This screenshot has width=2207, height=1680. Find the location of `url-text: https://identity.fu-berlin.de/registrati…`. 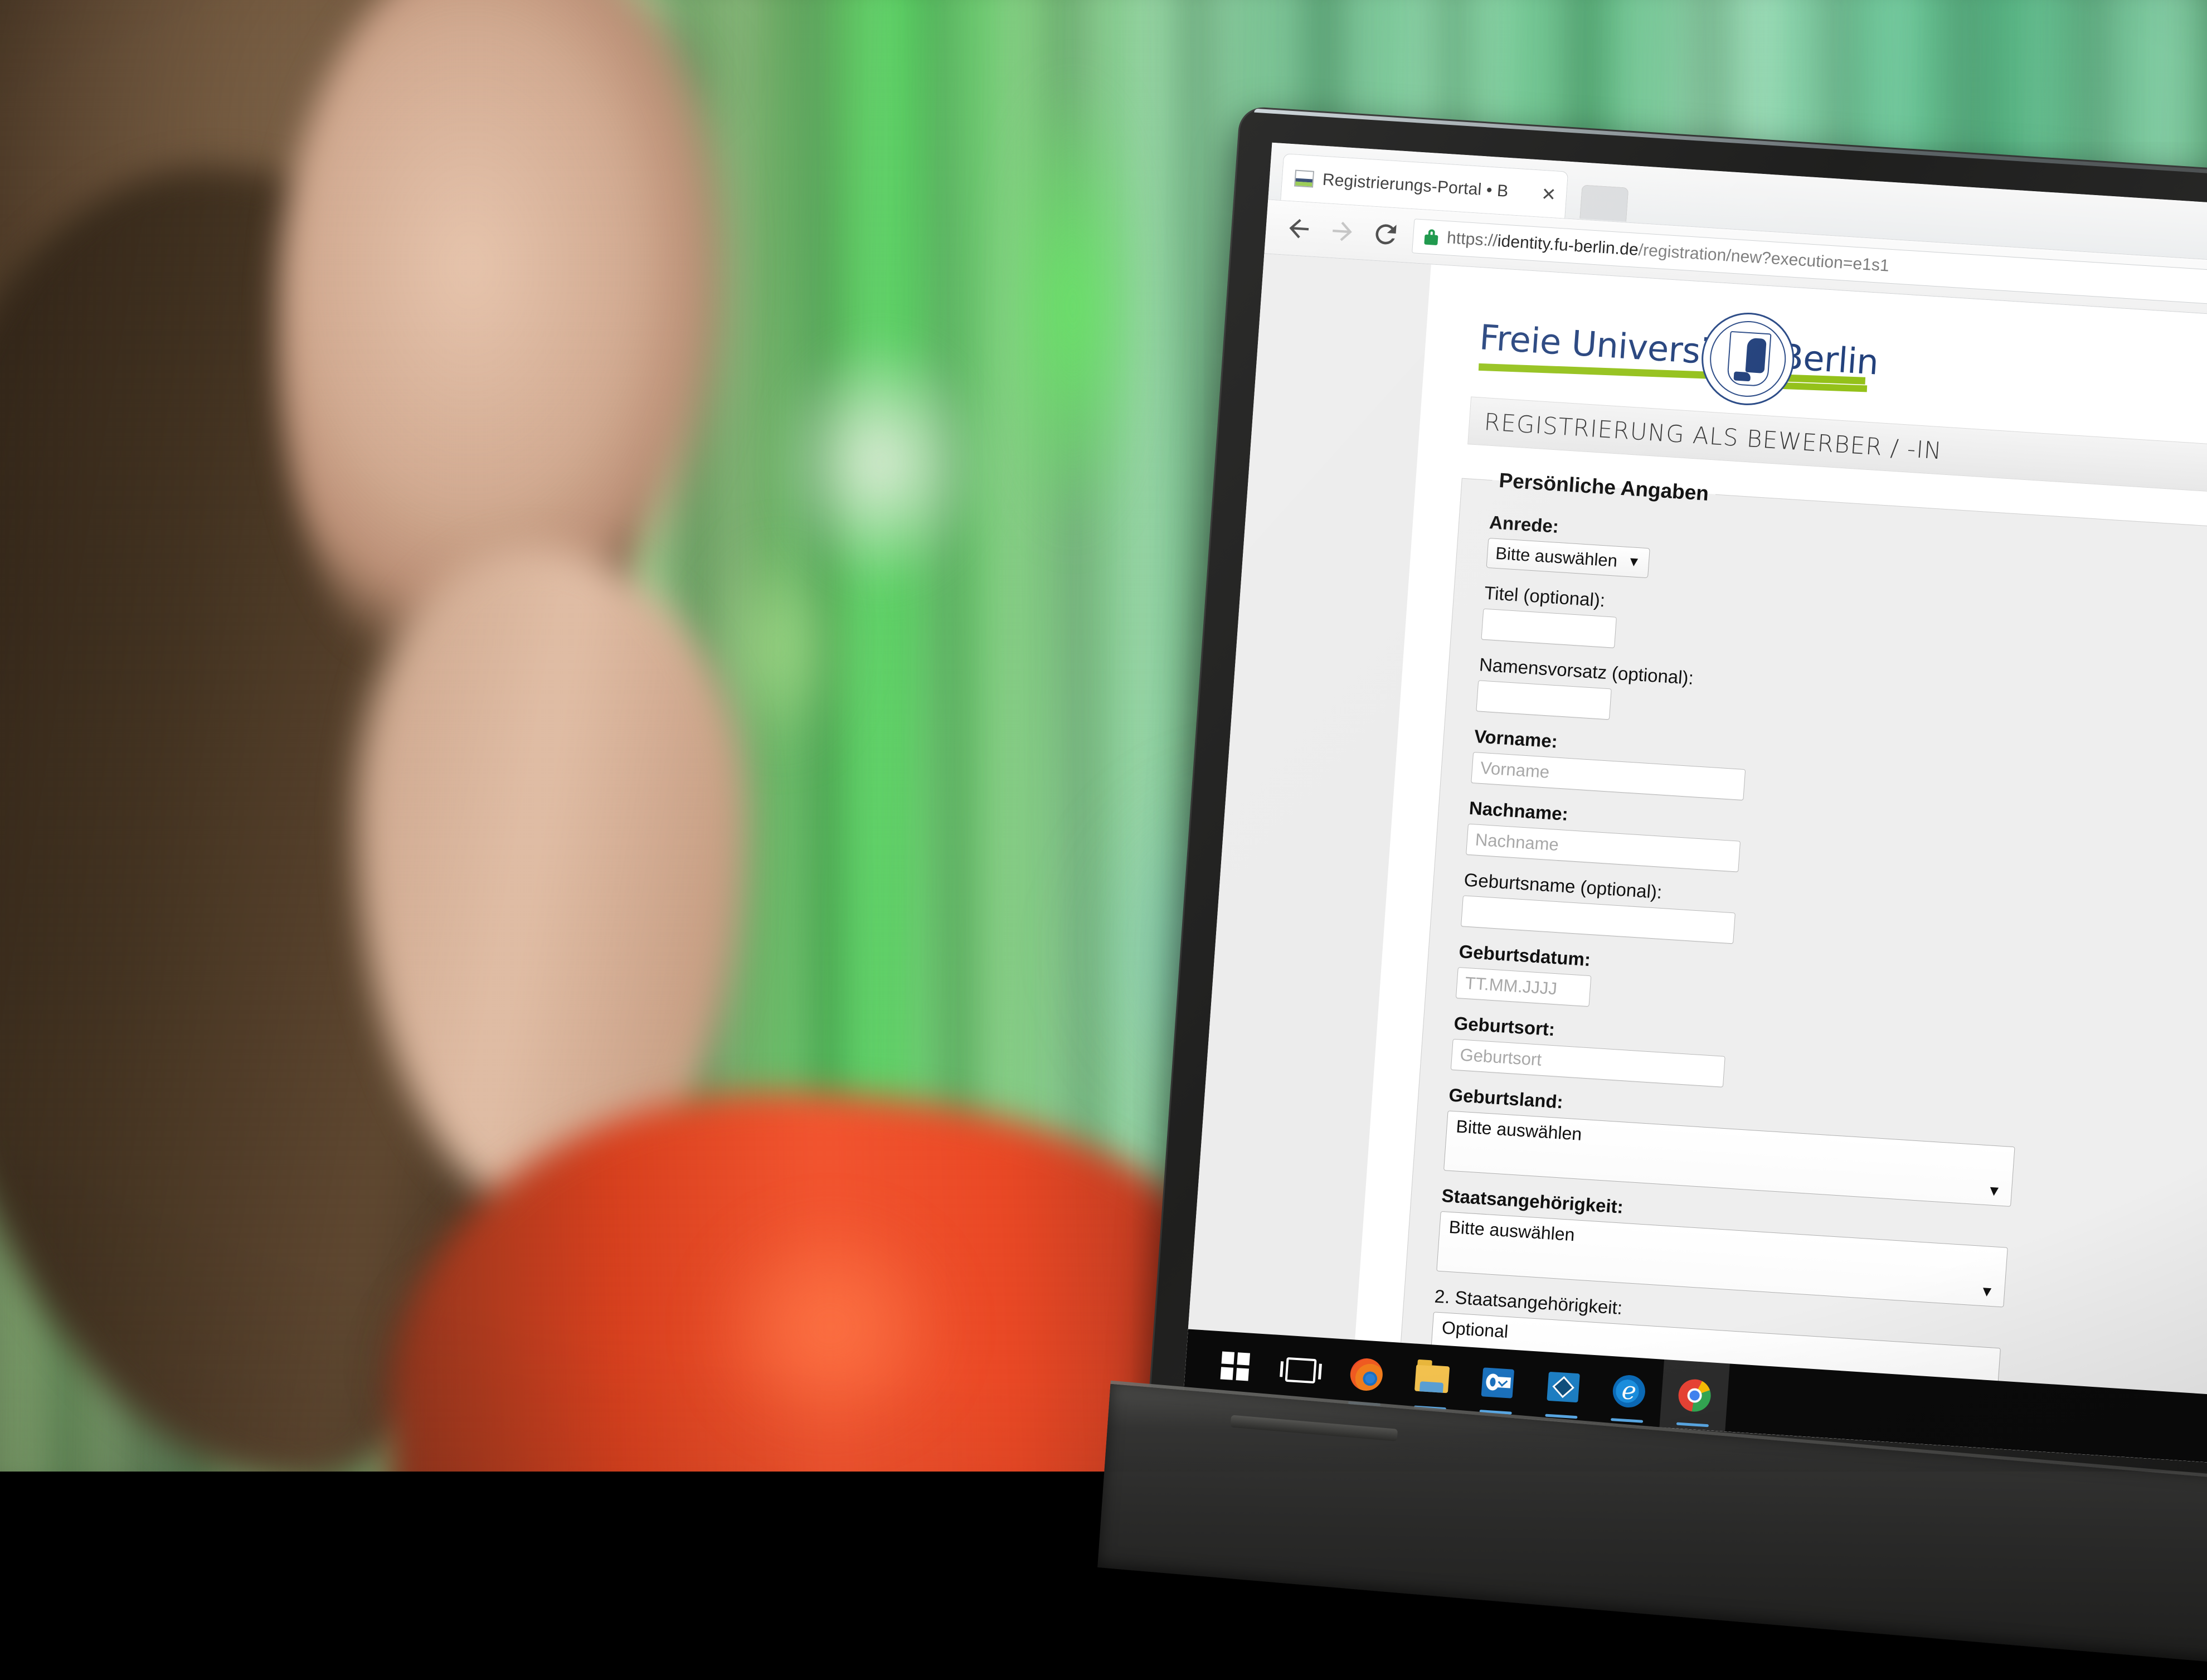

url-text: https://identity.fu-berlin.de/registrati… is located at coordinates (1668, 252).